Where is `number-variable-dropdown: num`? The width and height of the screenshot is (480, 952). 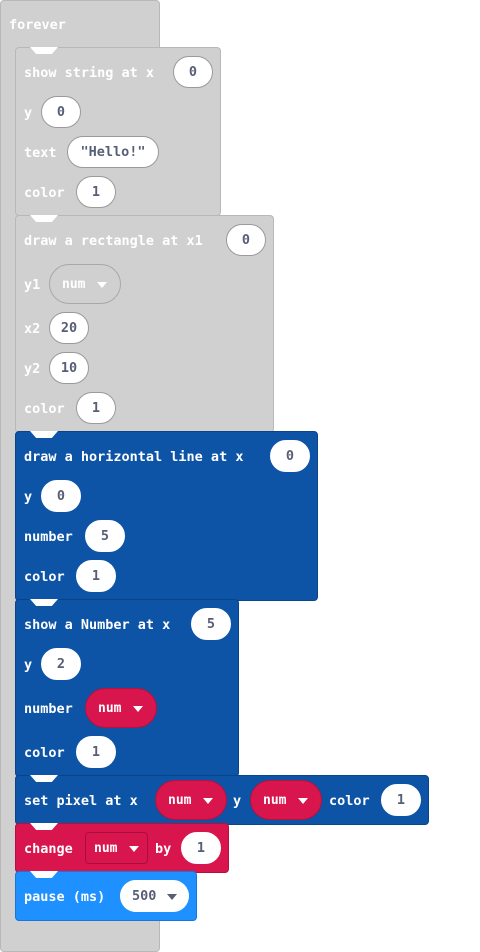
number-variable-dropdown: num is located at coordinates (121, 708).